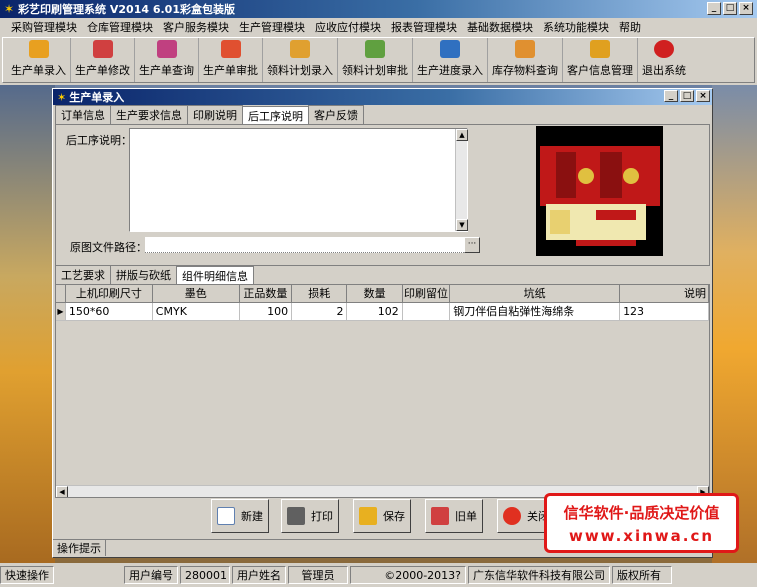 The width and height of the screenshot is (757, 587). I want to click on window-star-icon: ✶, so click(62, 97).